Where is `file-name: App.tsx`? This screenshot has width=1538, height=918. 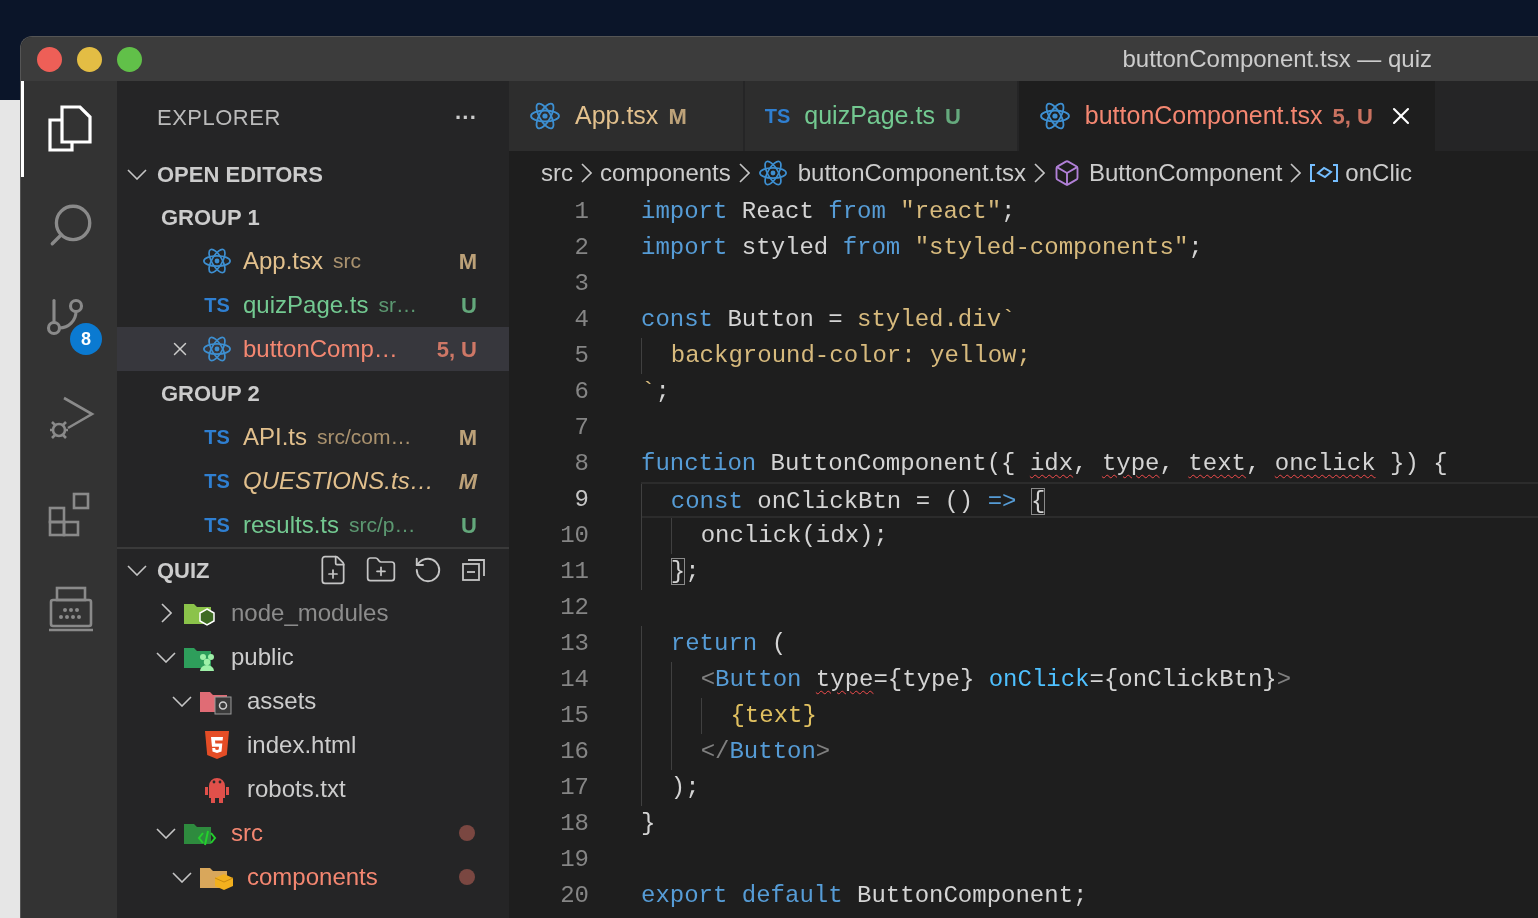
file-name: App.tsx is located at coordinates (283, 261).